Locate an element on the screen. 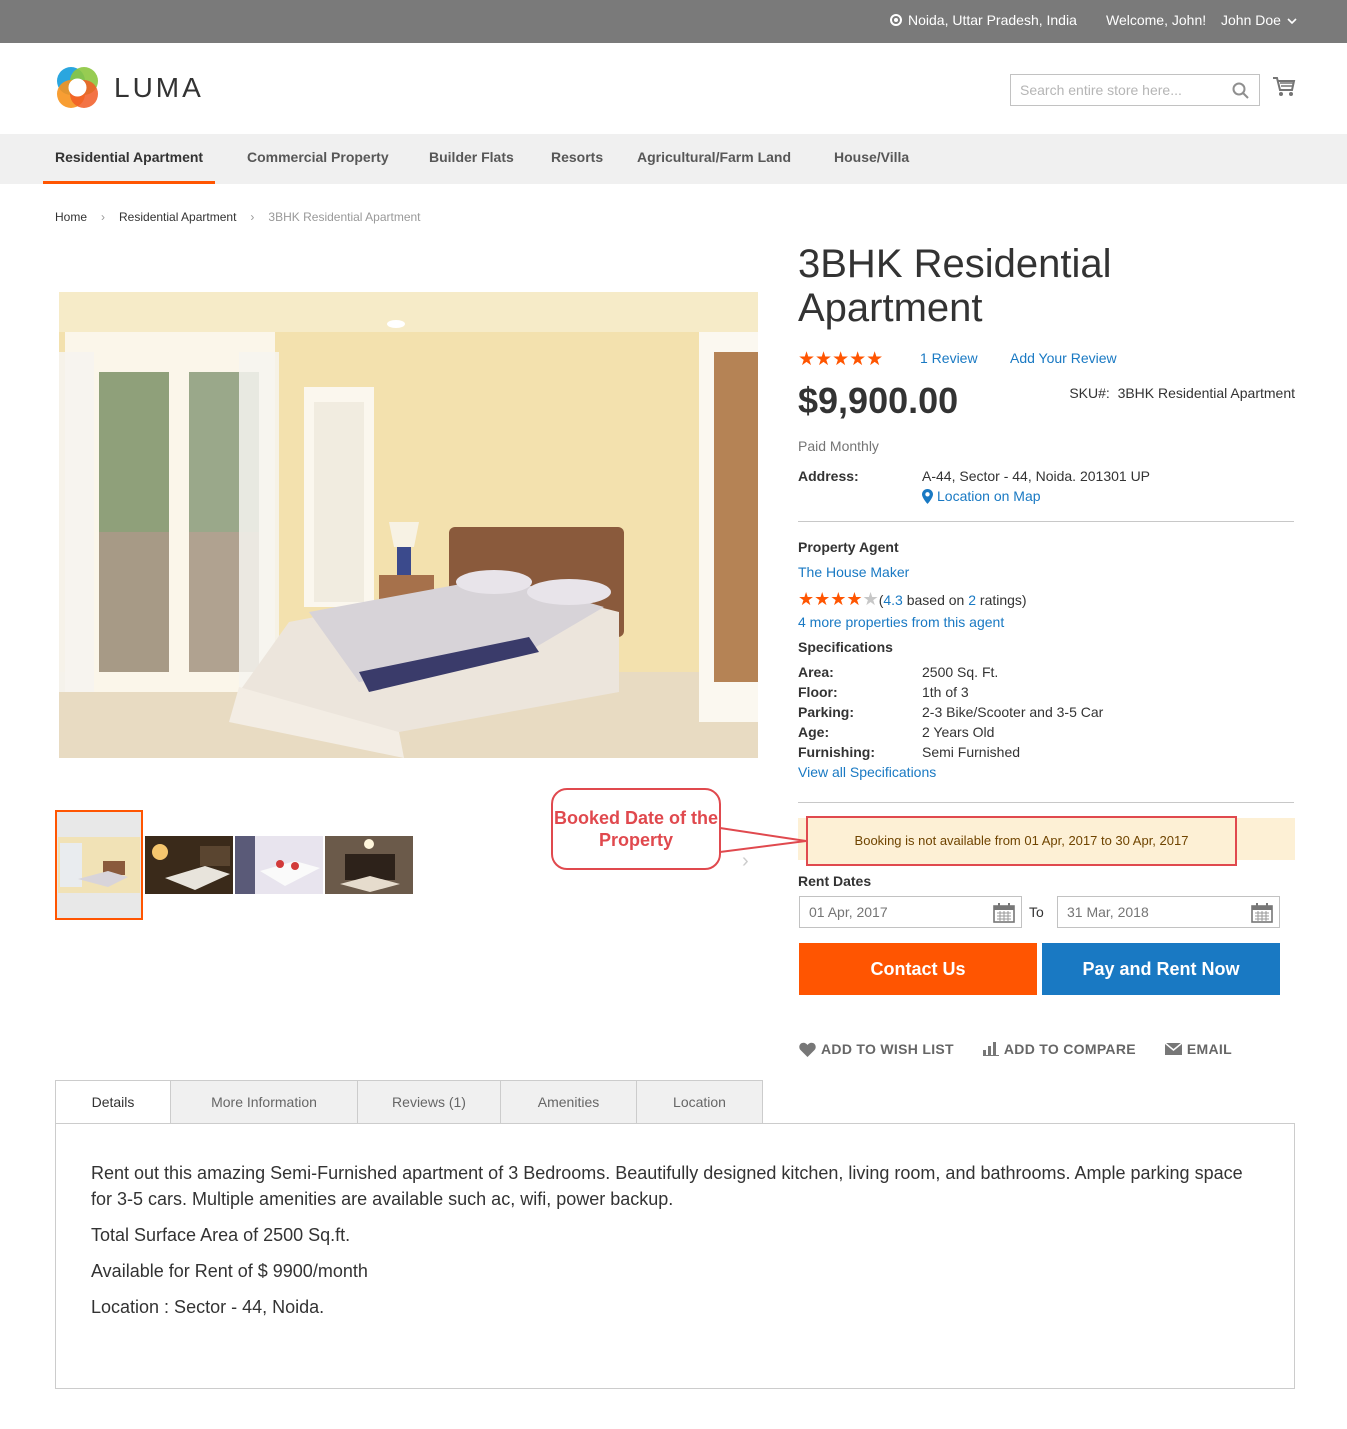 The width and height of the screenshot is (1347, 1429). rent-to-input is located at coordinates (1148, 912).